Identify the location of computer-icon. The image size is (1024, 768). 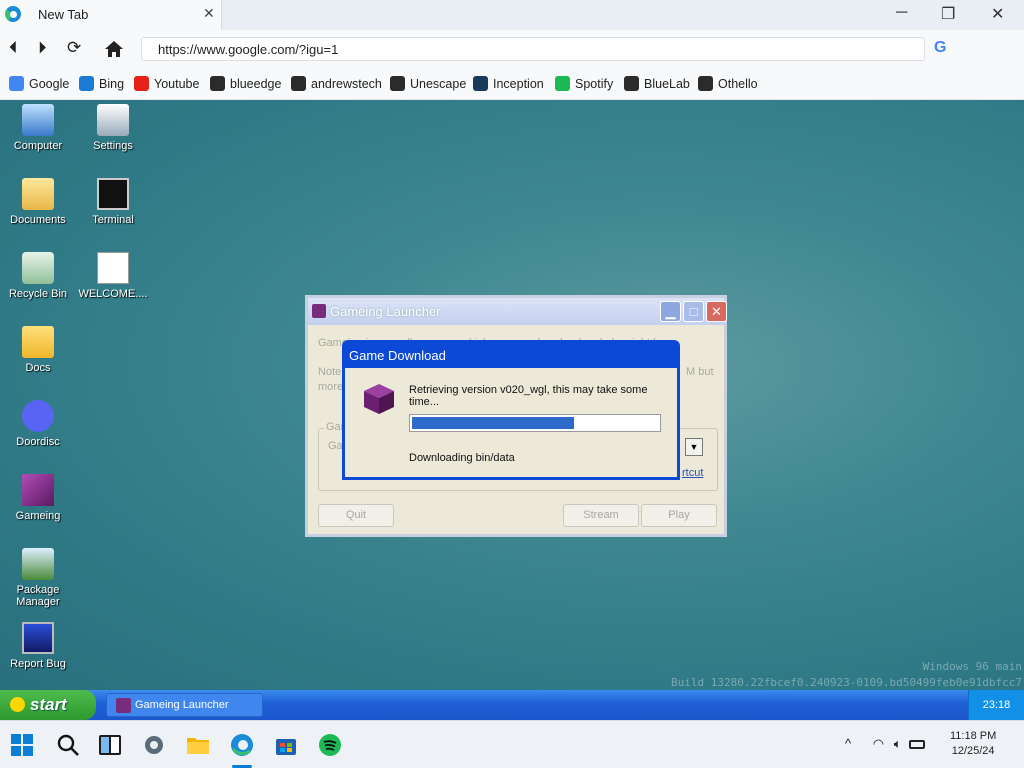
(38, 120).